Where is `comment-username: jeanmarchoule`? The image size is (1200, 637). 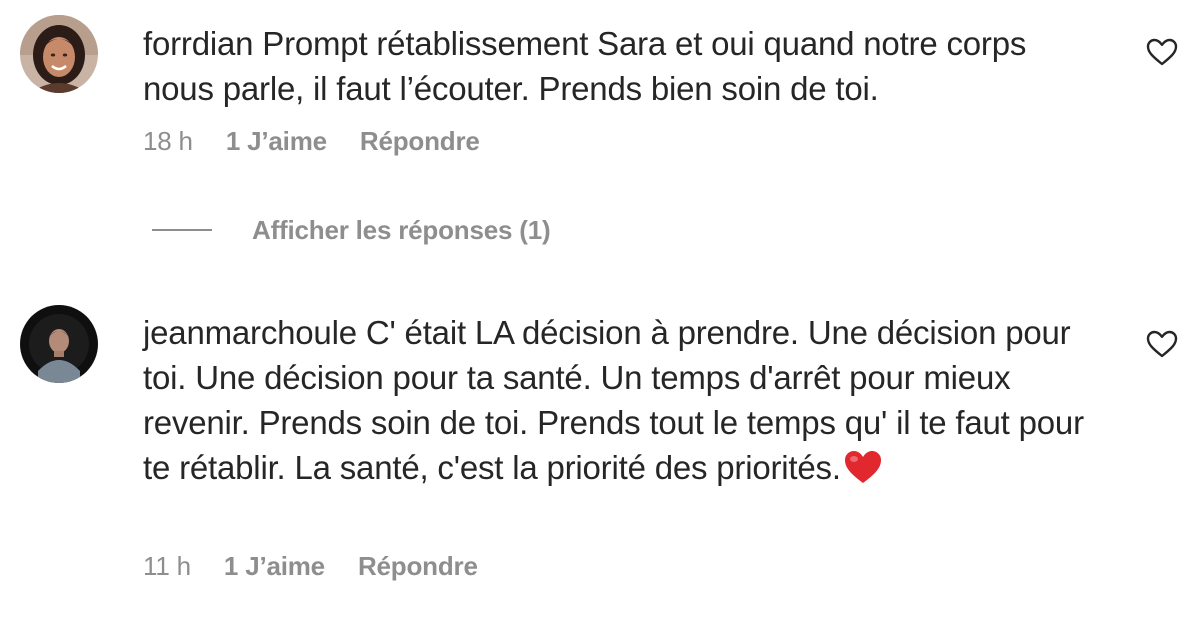 comment-username: jeanmarchoule is located at coordinates (250, 332).